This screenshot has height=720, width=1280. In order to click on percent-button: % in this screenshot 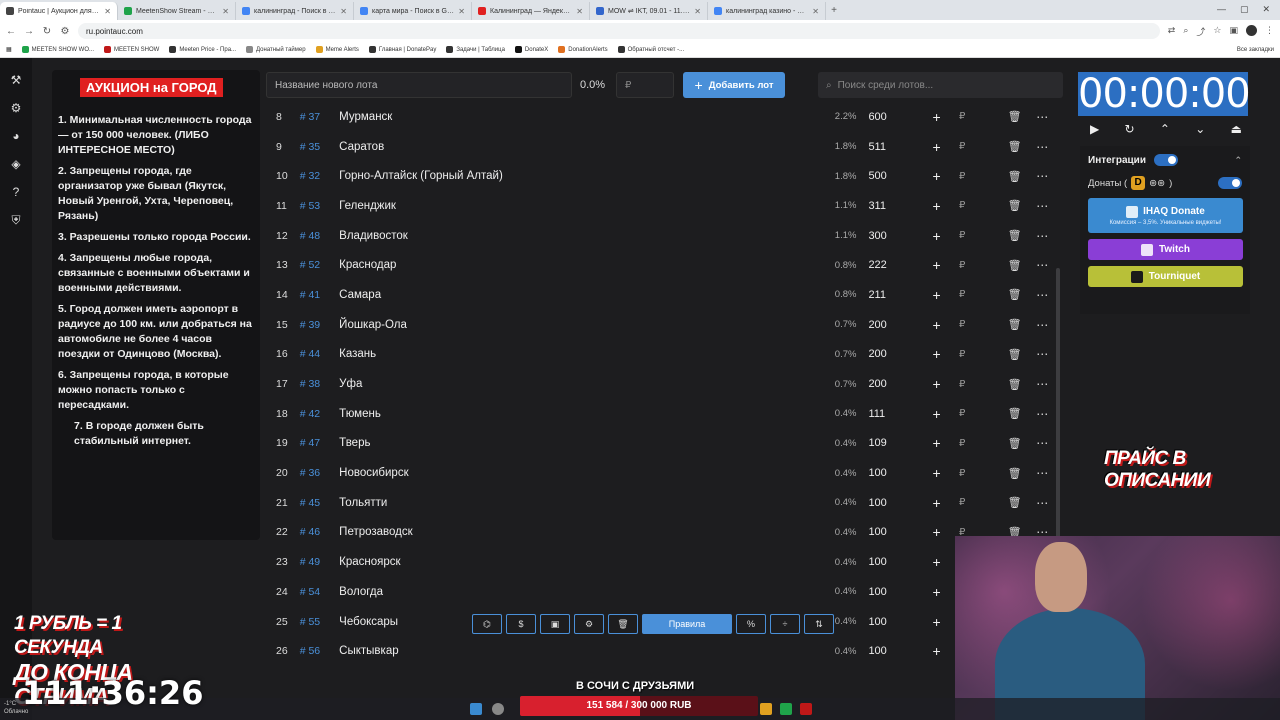, I will do `click(751, 624)`.